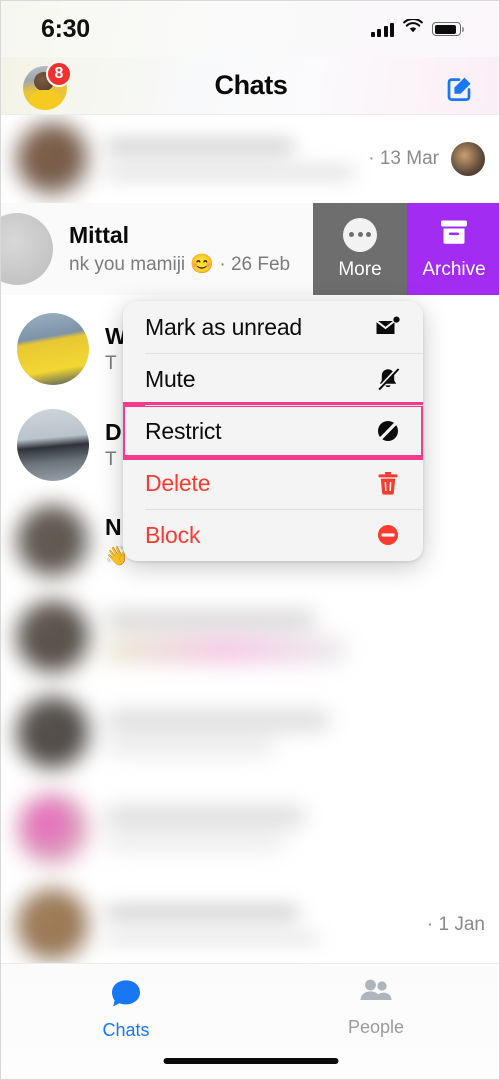 This screenshot has width=500, height=1080. Describe the element at coordinates (454, 269) in the screenshot. I see `swipe-archive-label: Archive` at that location.